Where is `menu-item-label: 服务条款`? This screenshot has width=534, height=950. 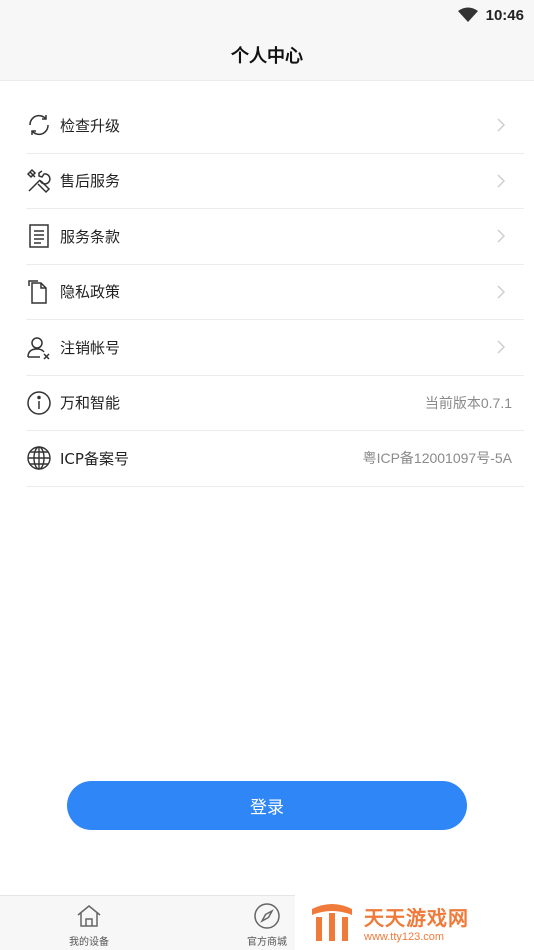 menu-item-label: 服务条款 is located at coordinates (90, 236).